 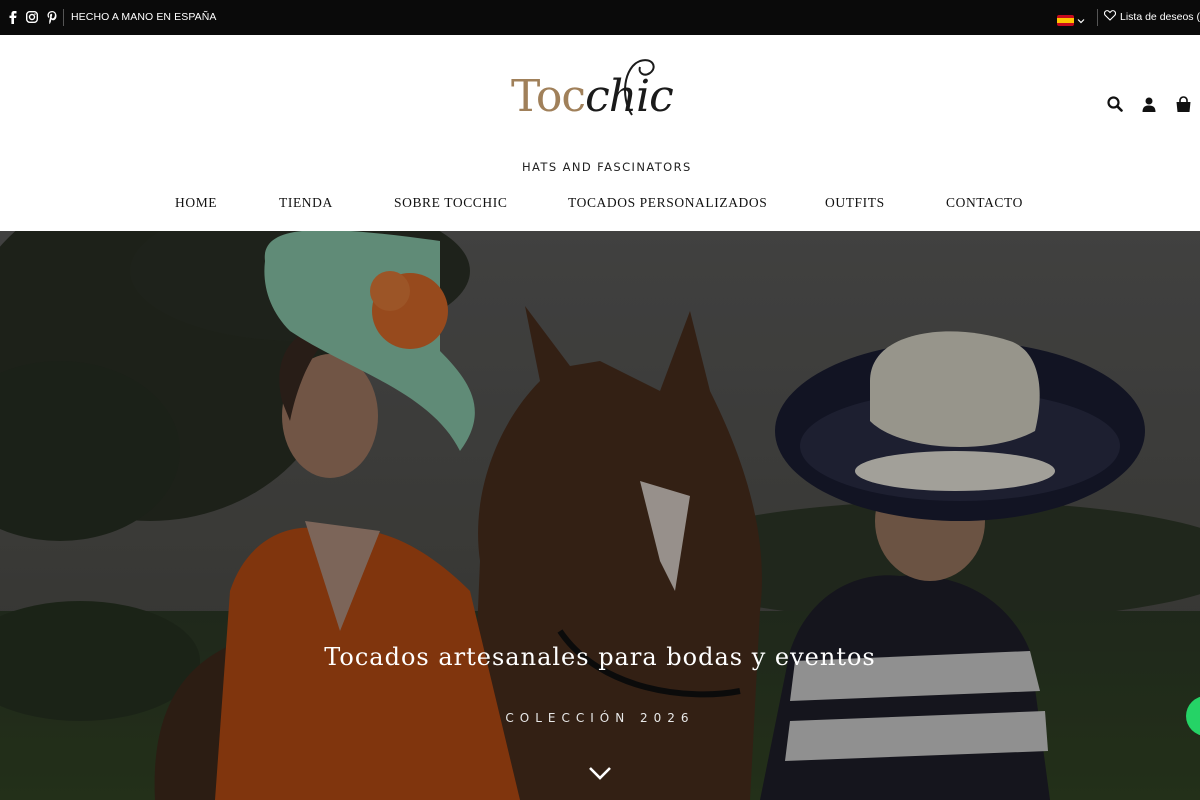 I want to click on scroll-down-chevron-icon, so click(x=600, y=773).